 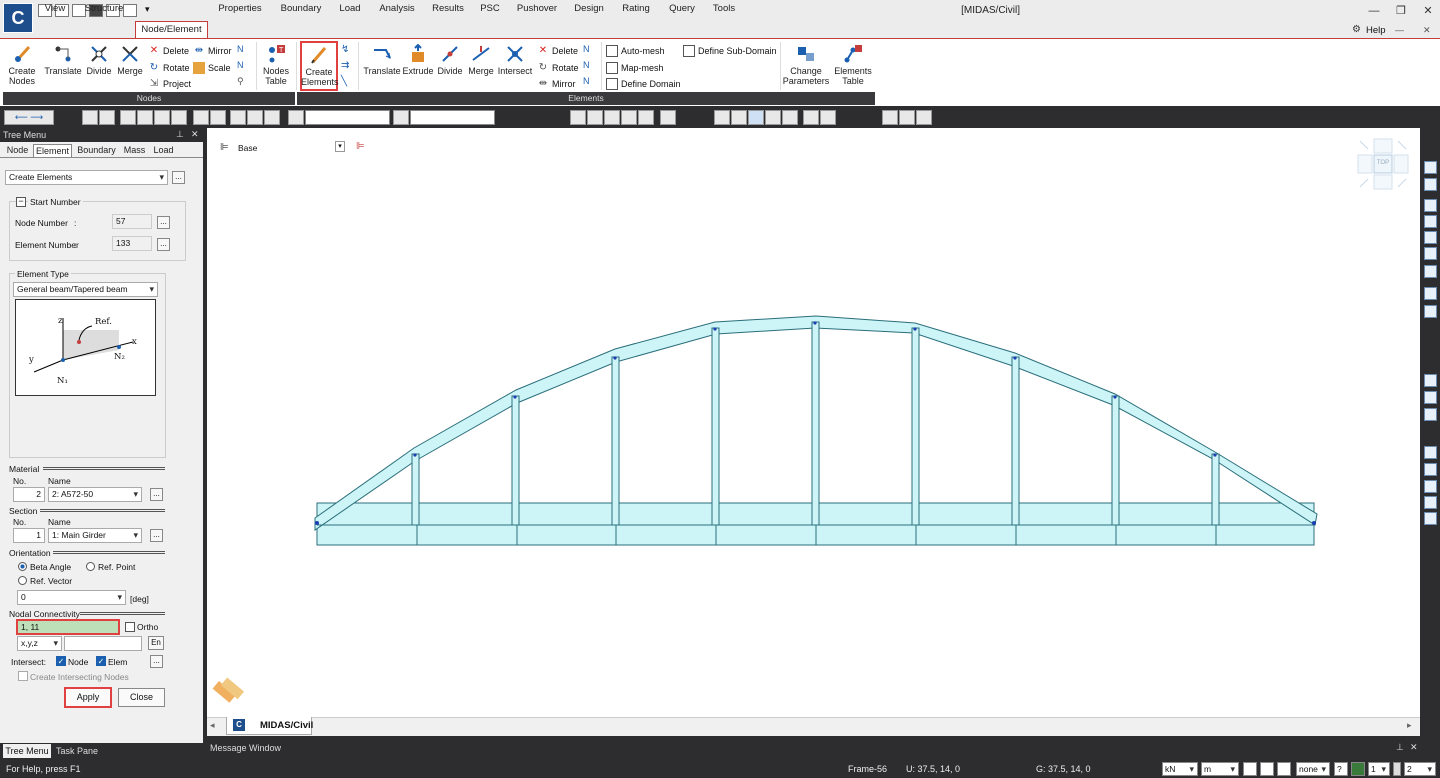 What do you see at coordinates (1220, 769) in the screenshot?
I see `length-unit-dropdown: m` at bounding box center [1220, 769].